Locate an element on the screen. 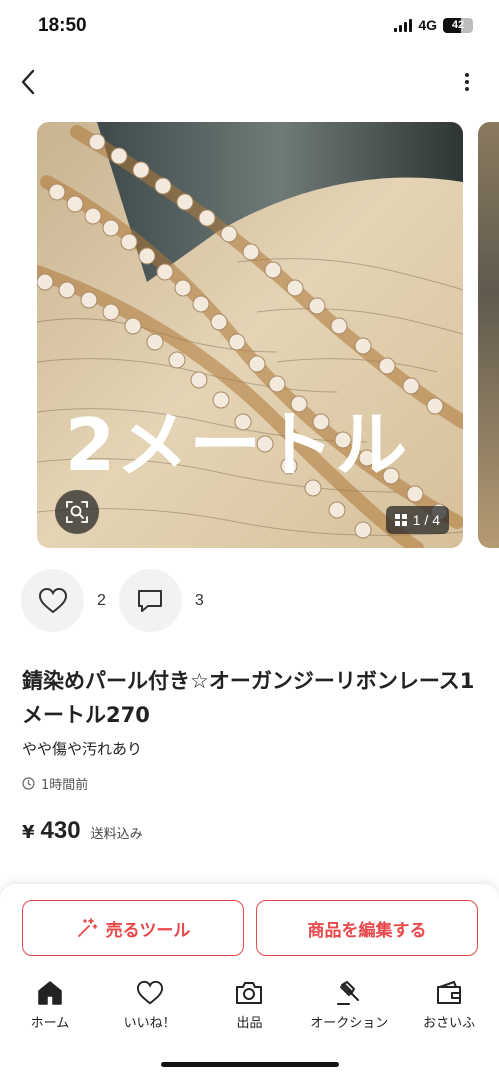 The image size is (499, 1080). item-price: ¥ 430 送料込み is located at coordinates (82, 831).